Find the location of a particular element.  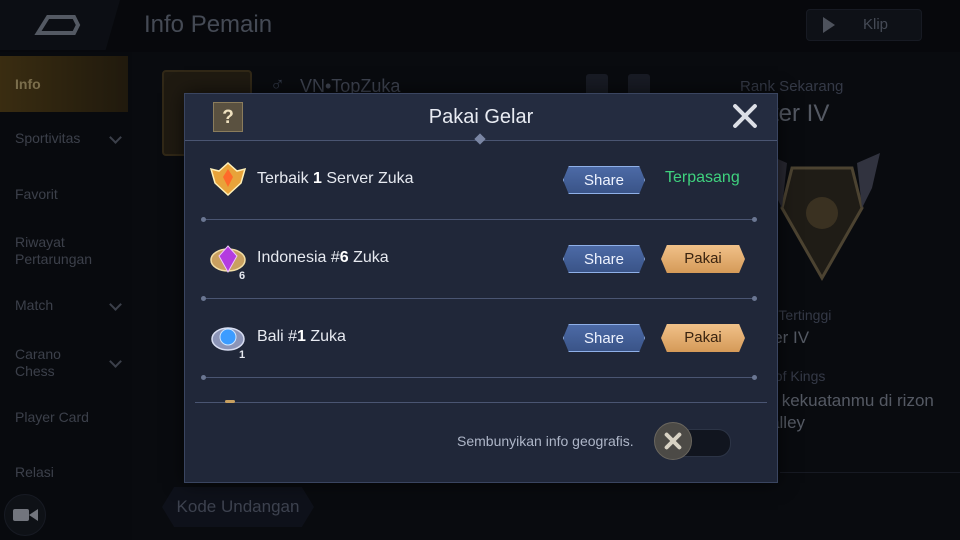

list-item: 6 Indonesia #6 Zuka Share Pakai is located at coordinates (479, 260).